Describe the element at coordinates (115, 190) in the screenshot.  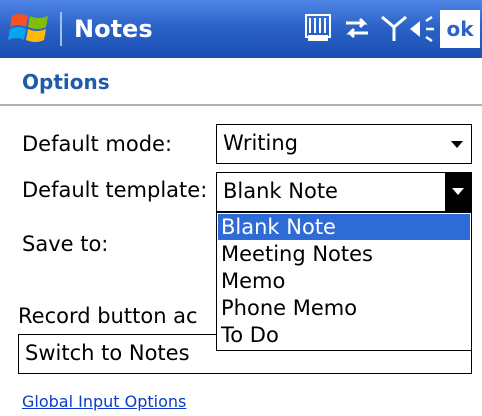
I see `default-template-label: Default template:` at that location.